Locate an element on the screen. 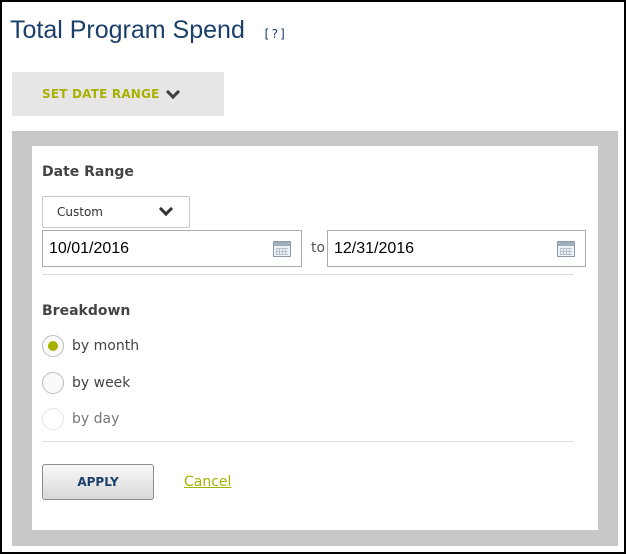 The height and width of the screenshot is (554, 626). end-date-value: 12/31/2016 is located at coordinates (374, 248).